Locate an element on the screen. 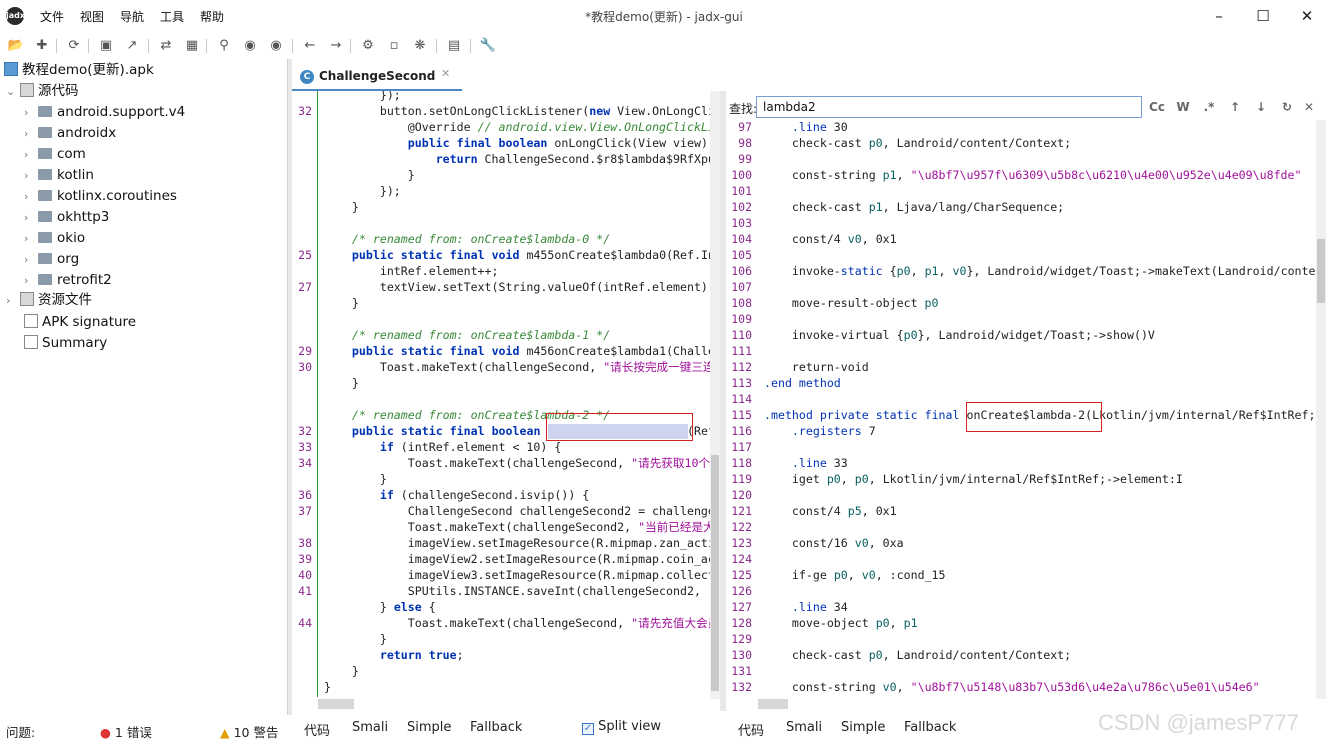 This screenshot has width=1328, height=748. left-hscroll-thumb is located at coordinates (336, 704).